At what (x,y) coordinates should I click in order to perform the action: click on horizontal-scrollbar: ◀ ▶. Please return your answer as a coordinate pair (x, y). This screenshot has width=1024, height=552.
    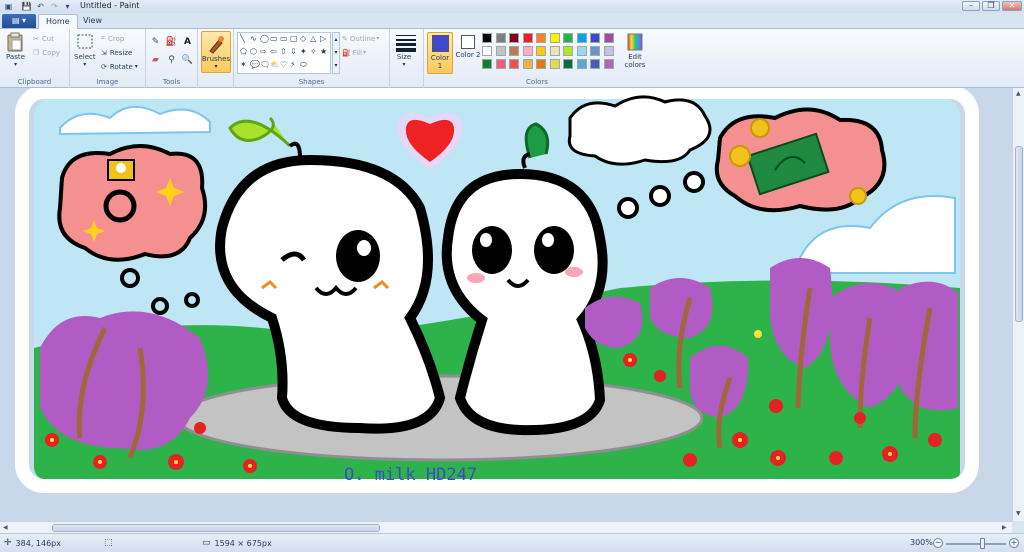
    Looking at the image, I should click on (506, 527).